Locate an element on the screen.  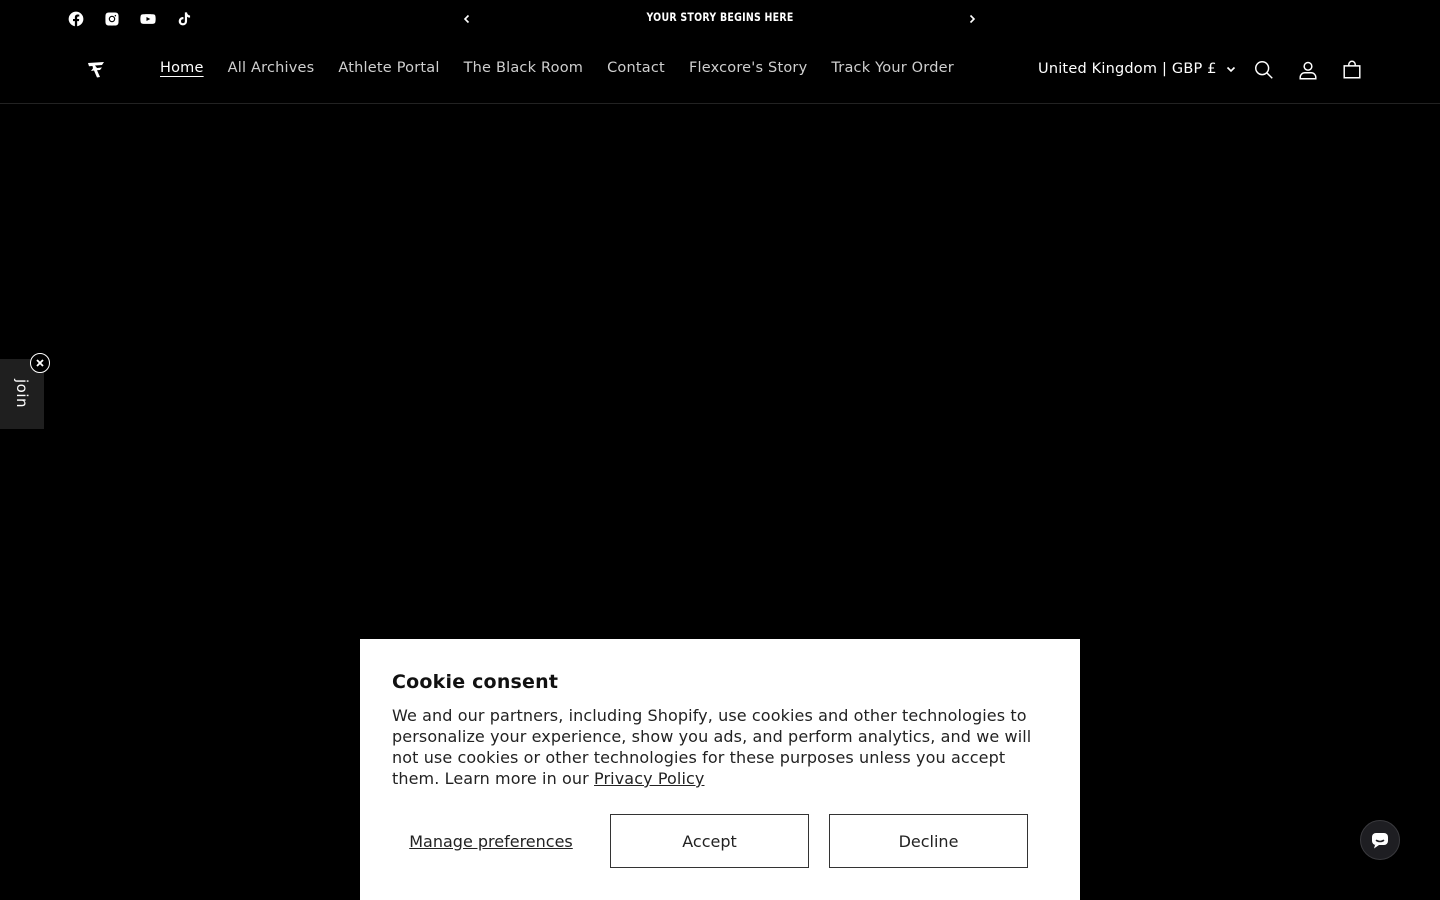
country-selector: United Kingdom | GBP £ is located at coordinates (1137, 69).